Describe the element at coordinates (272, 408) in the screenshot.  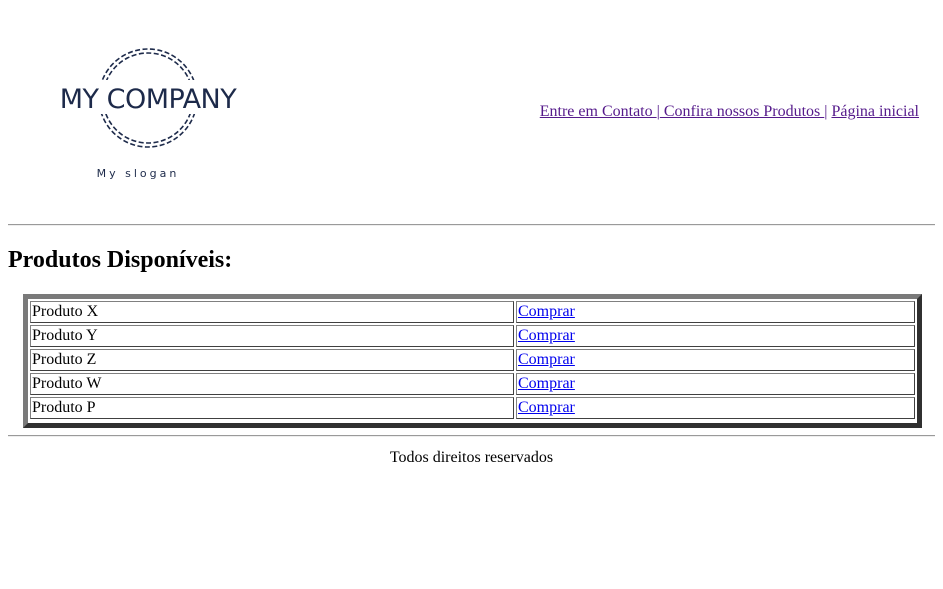
I see `product-name: Produto P` at that location.